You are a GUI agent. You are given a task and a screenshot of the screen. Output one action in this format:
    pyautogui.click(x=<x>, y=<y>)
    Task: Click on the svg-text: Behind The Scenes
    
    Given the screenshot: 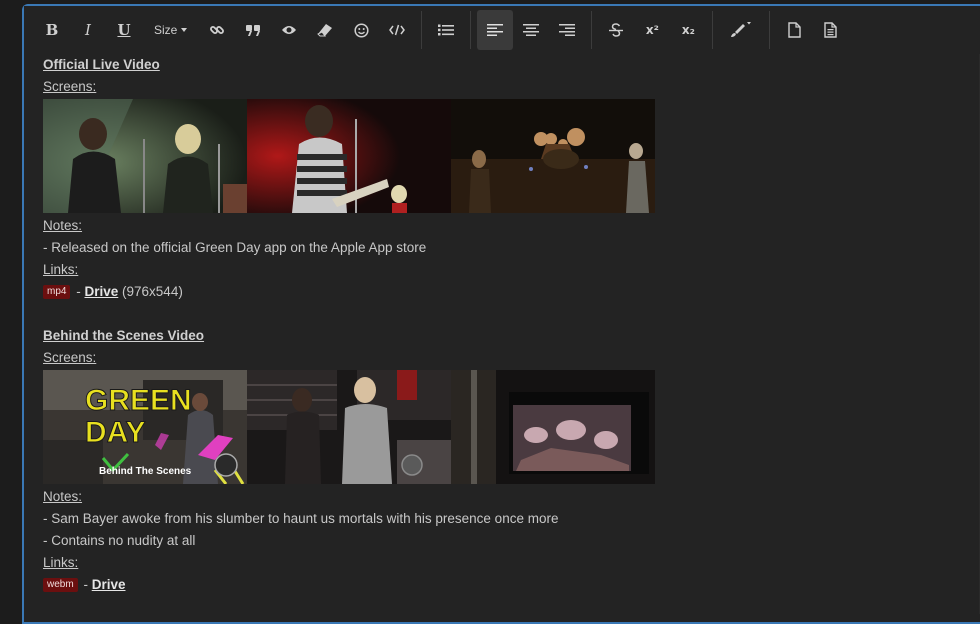 What is the action you would take?
    pyautogui.click(x=145, y=471)
    